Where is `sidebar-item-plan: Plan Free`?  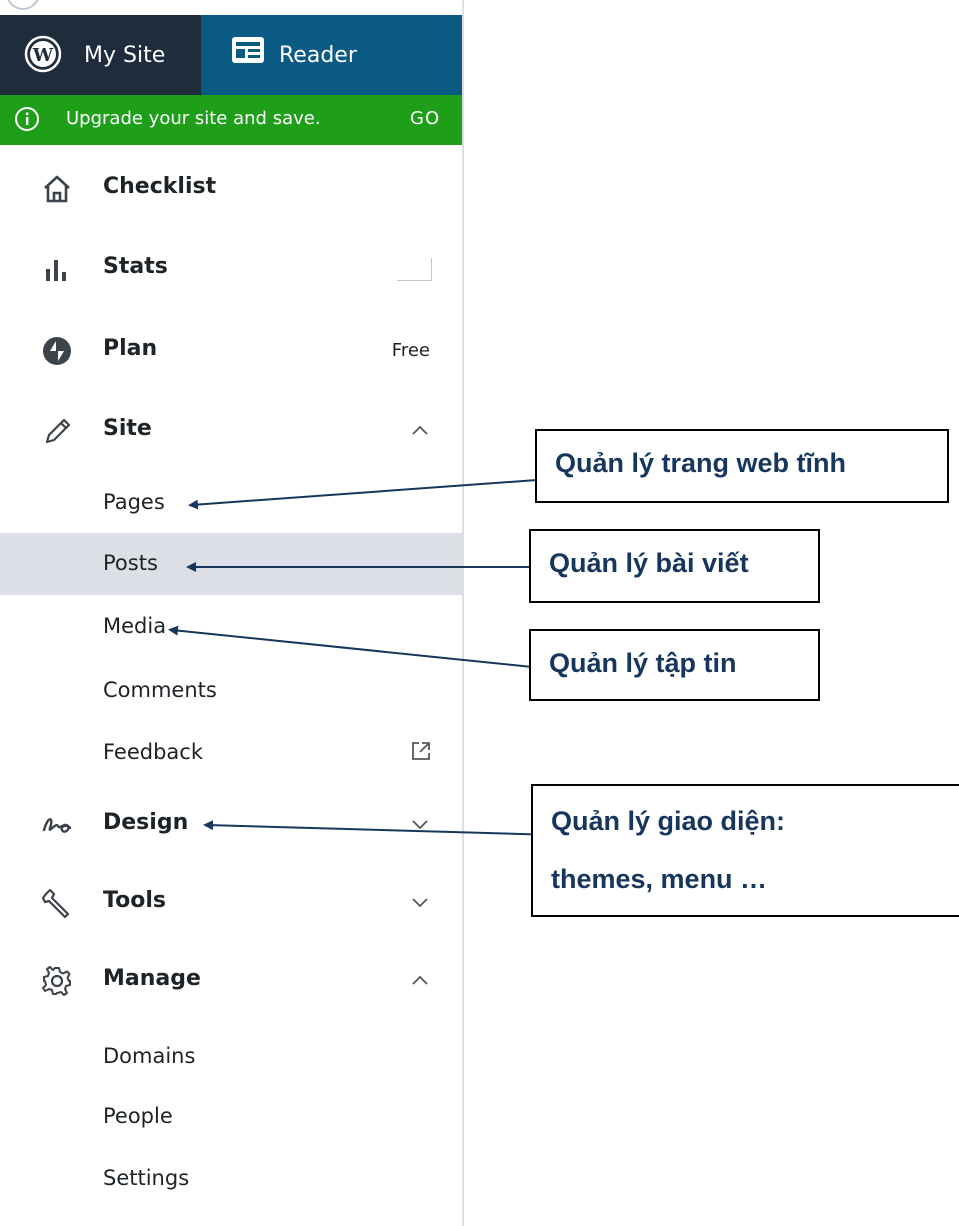
sidebar-item-plan: Plan Free is located at coordinates (231, 350).